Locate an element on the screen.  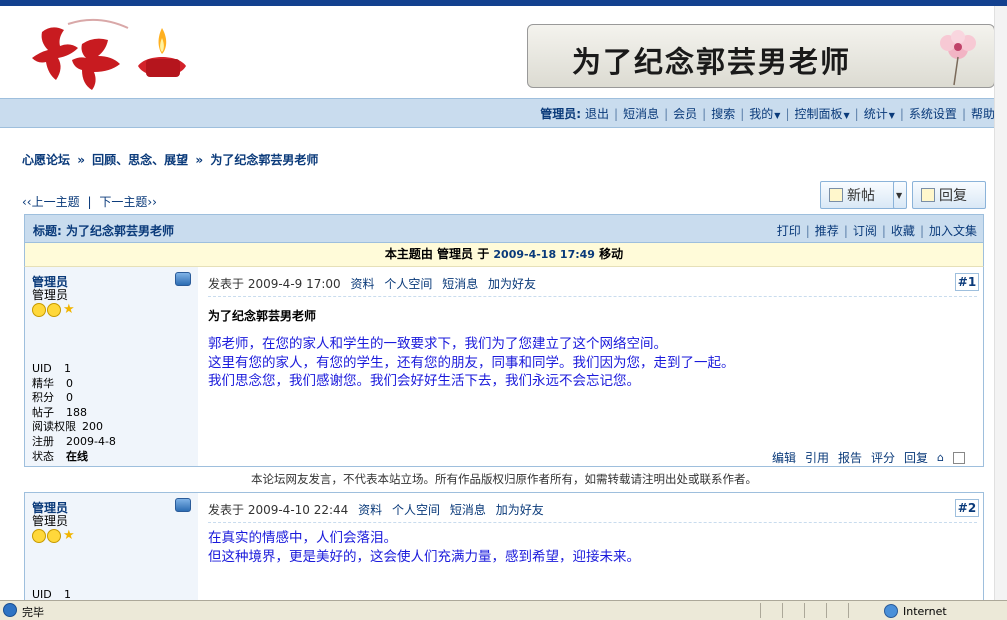
reply-icon is located at coordinates (928, 195).